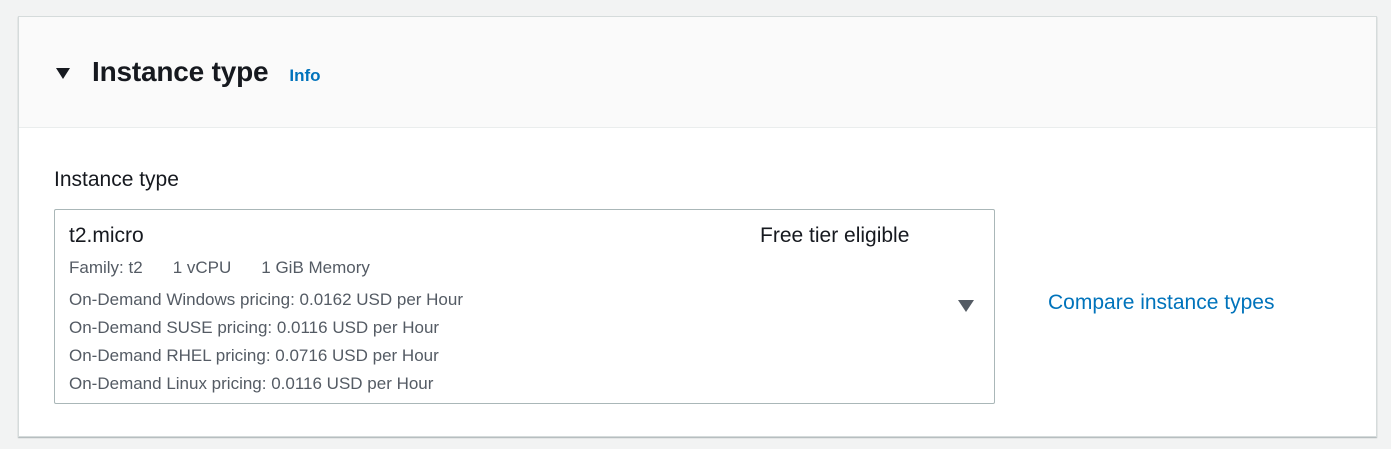 This screenshot has width=1391, height=449. What do you see at coordinates (202, 267) in the screenshot?
I see `vcpu-tag: 1 vCPU` at bounding box center [202, 267].